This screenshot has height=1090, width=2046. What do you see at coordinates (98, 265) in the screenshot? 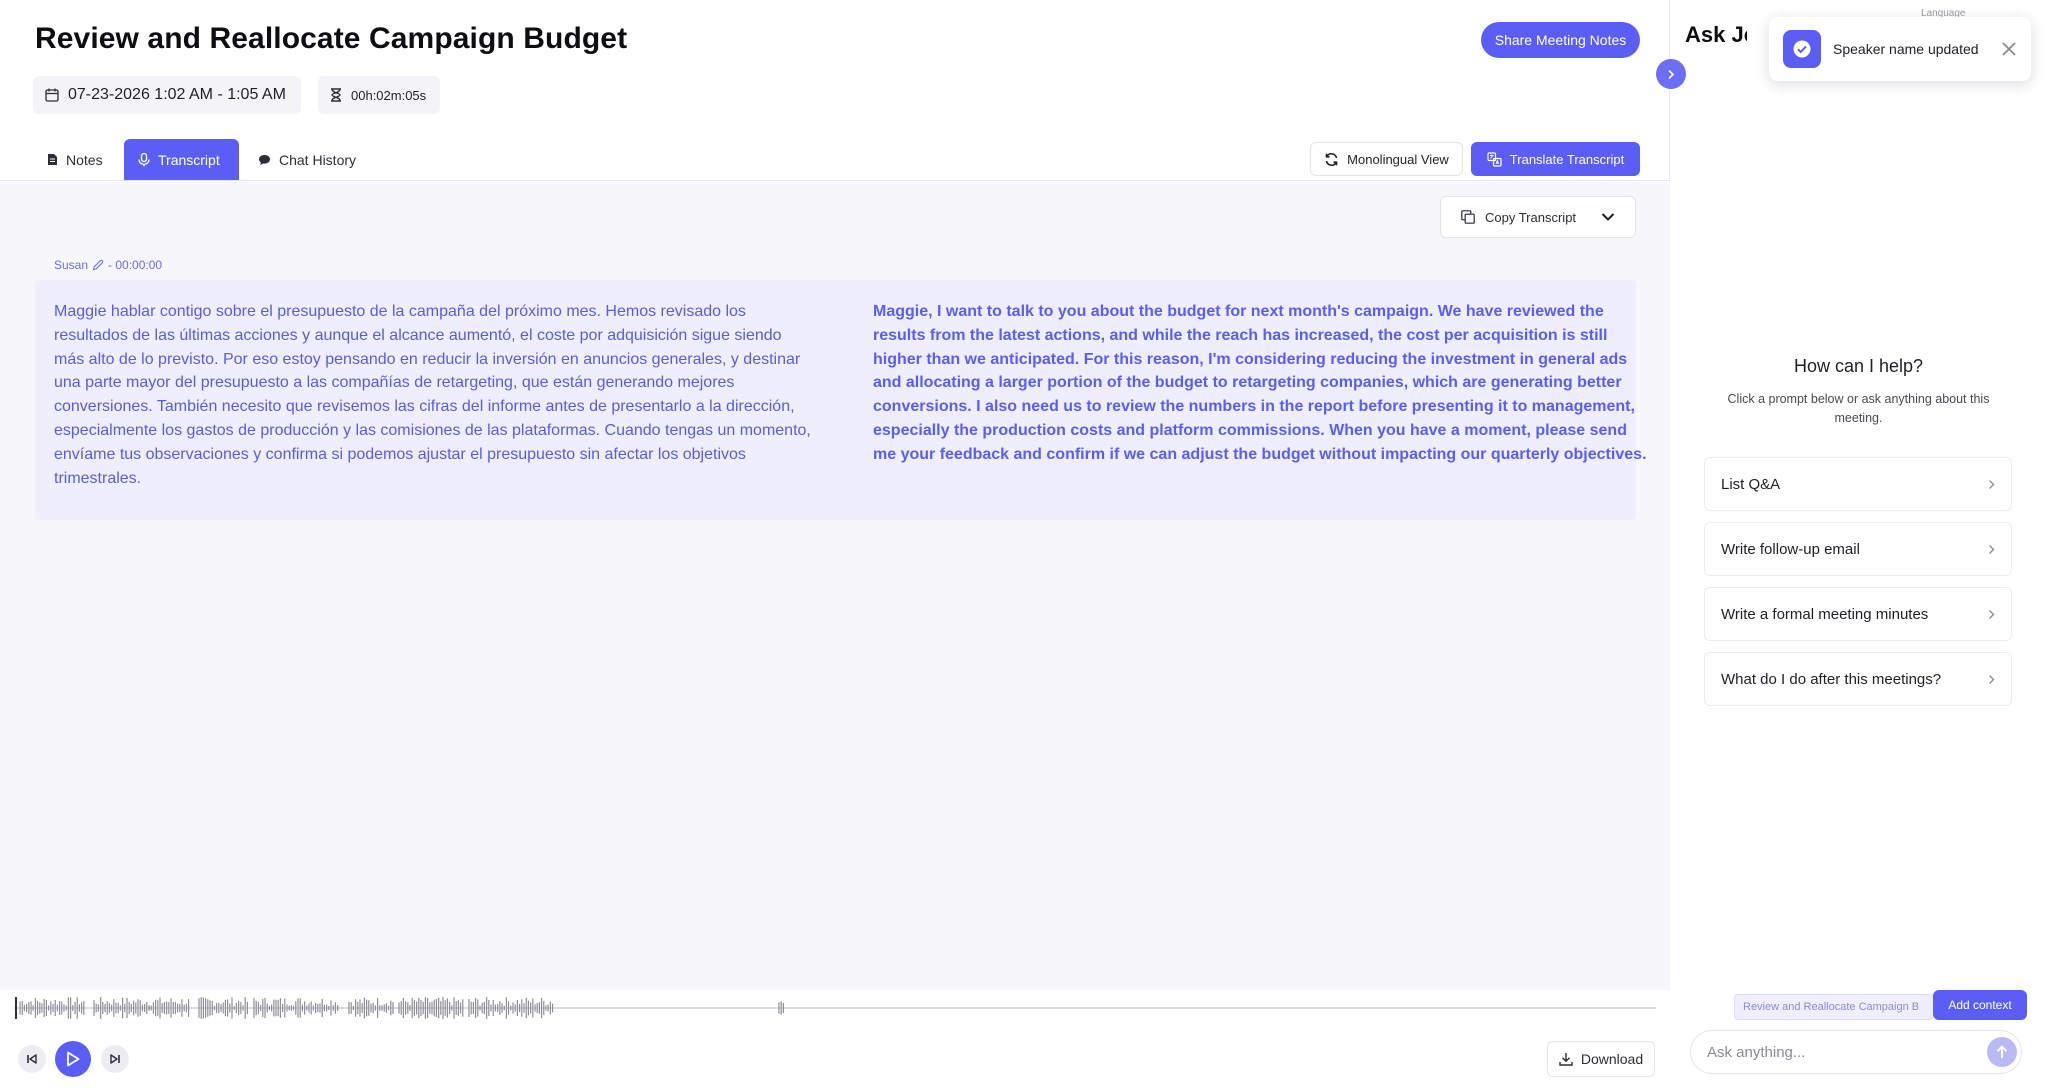
I see `pencil-icon` at bounding box center [98, 265].